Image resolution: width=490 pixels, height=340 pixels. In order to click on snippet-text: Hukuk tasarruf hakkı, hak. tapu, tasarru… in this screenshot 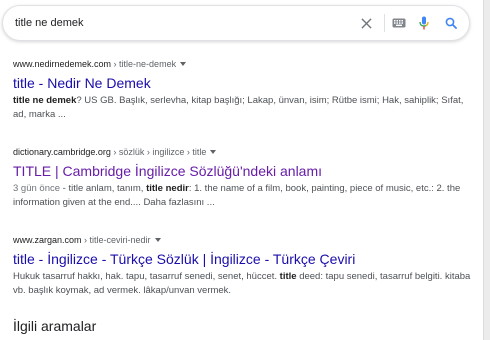, I will do `click(146, 276)`.